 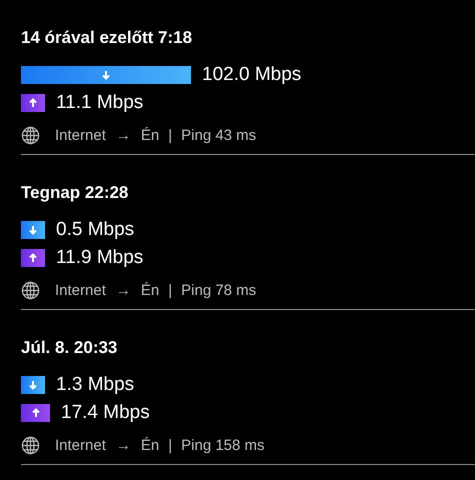 I want to click on speed-value: 102.0 Mbps, so click(x=252, y=75).